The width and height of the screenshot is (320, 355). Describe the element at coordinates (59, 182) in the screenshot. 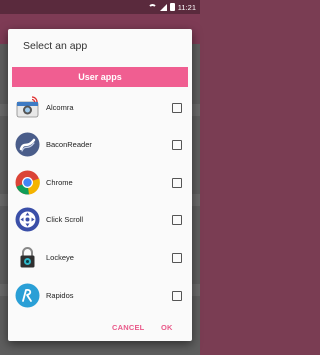

I see `app-label: Chrome` at that location.